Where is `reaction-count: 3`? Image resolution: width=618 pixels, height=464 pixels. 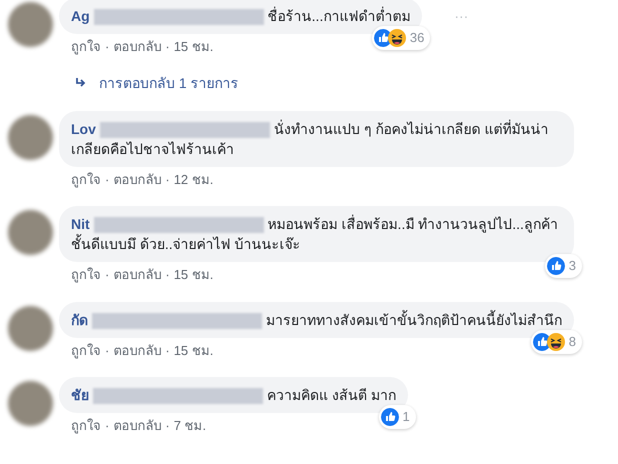 reaction-count: 3 is located at coordinates (572, 266).